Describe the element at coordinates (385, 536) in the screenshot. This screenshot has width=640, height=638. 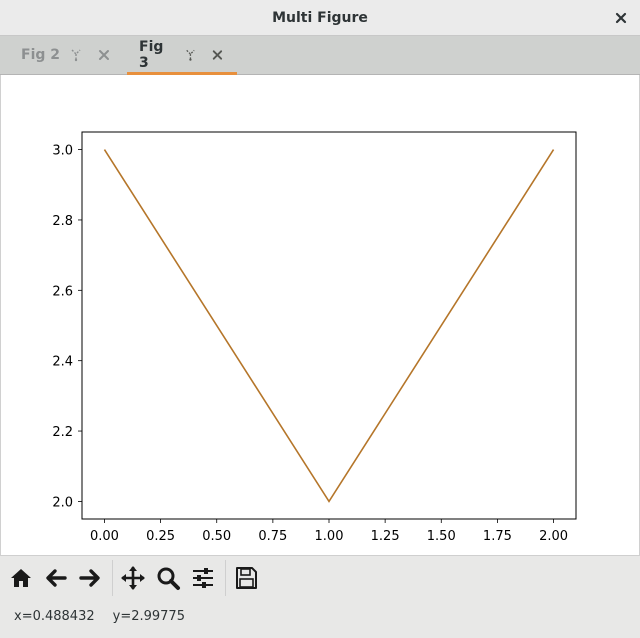
I see `x-tick-label: 1.25` at that location.